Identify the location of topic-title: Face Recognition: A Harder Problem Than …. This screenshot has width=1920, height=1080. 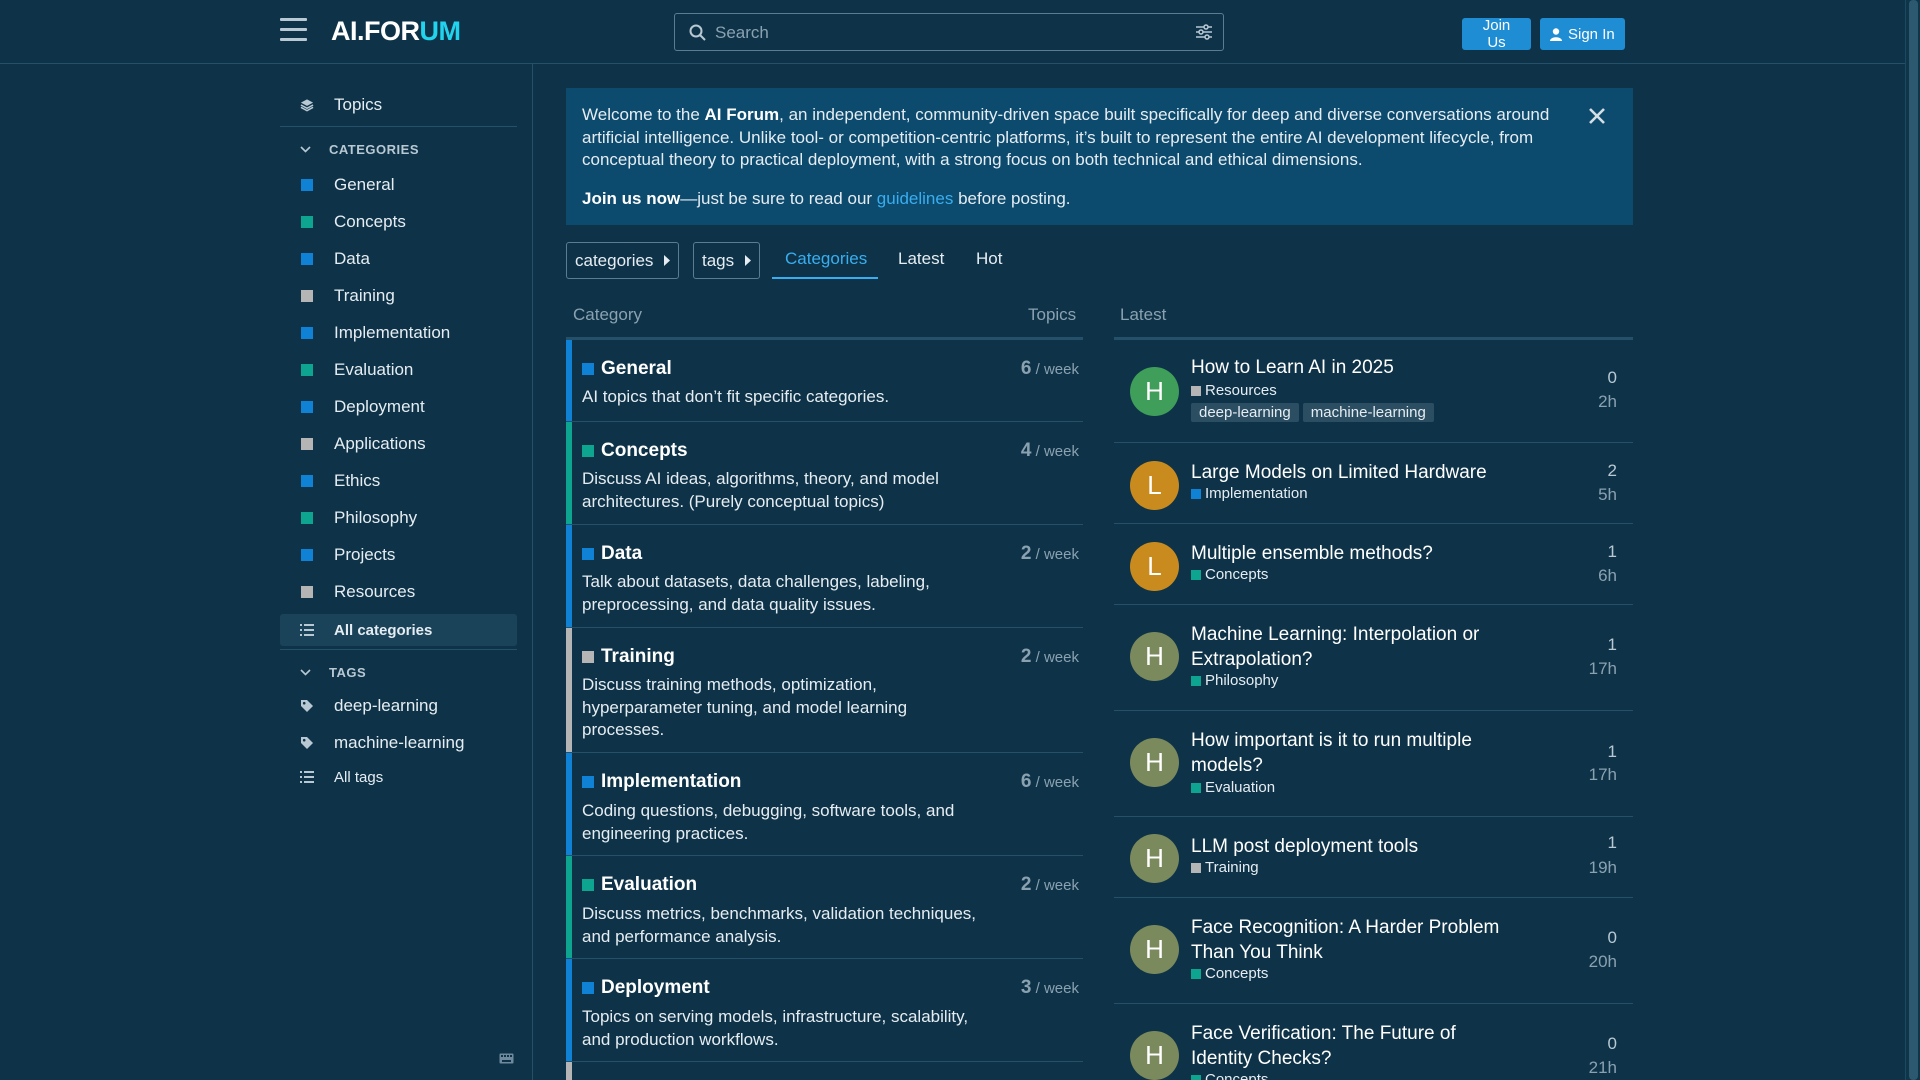
(1356, 940).